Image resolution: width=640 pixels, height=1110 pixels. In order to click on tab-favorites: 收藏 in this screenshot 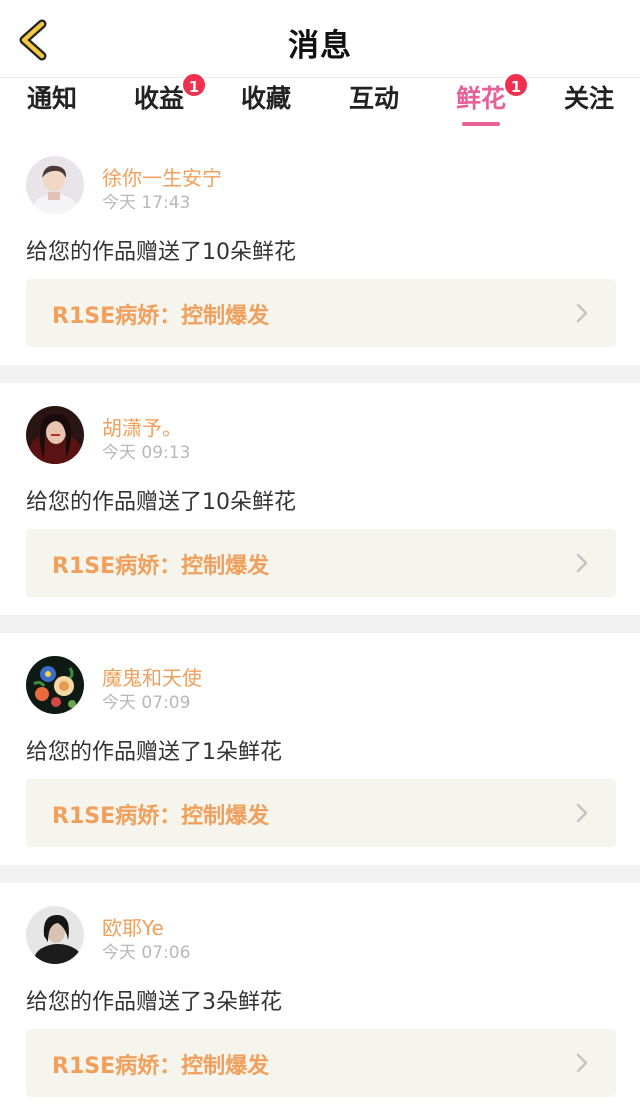, I will do `click(266, 105)`.